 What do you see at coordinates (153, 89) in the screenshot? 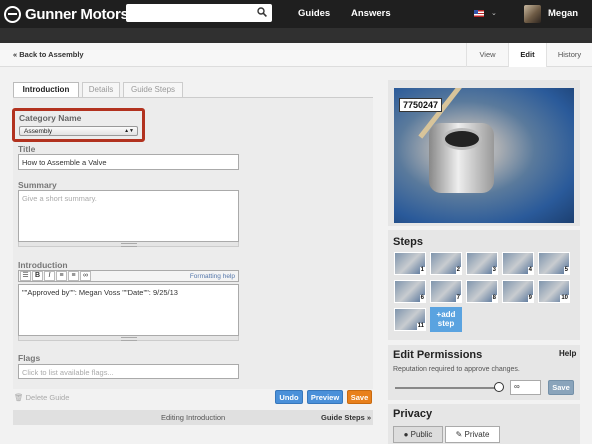
I see `tab-guide-steps: Guide Steps` at bounding box center [153, 89].